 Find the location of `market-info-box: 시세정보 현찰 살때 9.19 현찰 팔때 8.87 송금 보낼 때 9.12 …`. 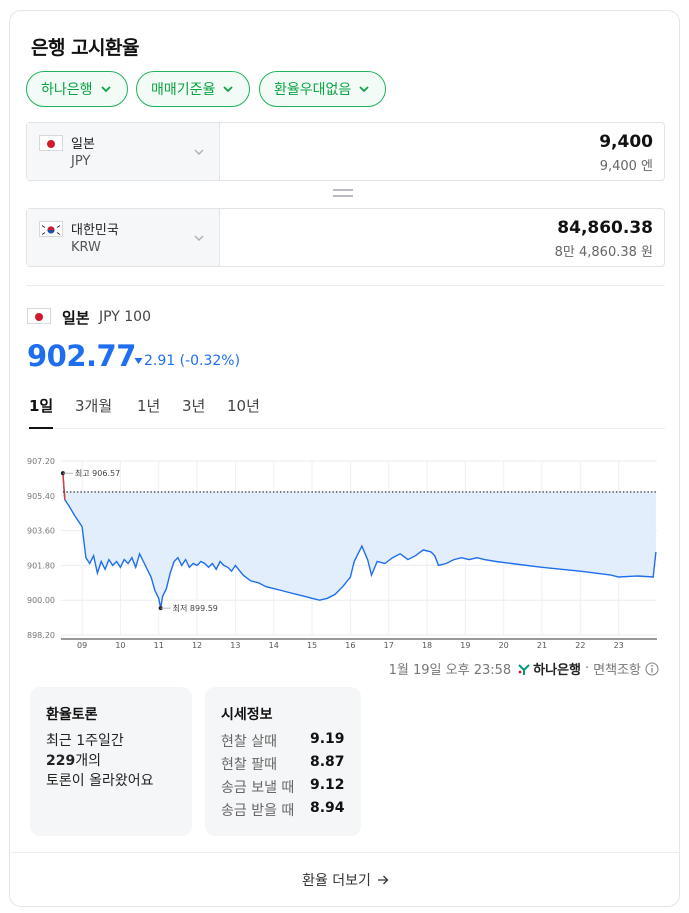

market-info-box: 시세정보 현찰 살때 9.19 현찰 팔때 8.87 송금 보낼 때 9.12 … is located at coordinates (283, 761).